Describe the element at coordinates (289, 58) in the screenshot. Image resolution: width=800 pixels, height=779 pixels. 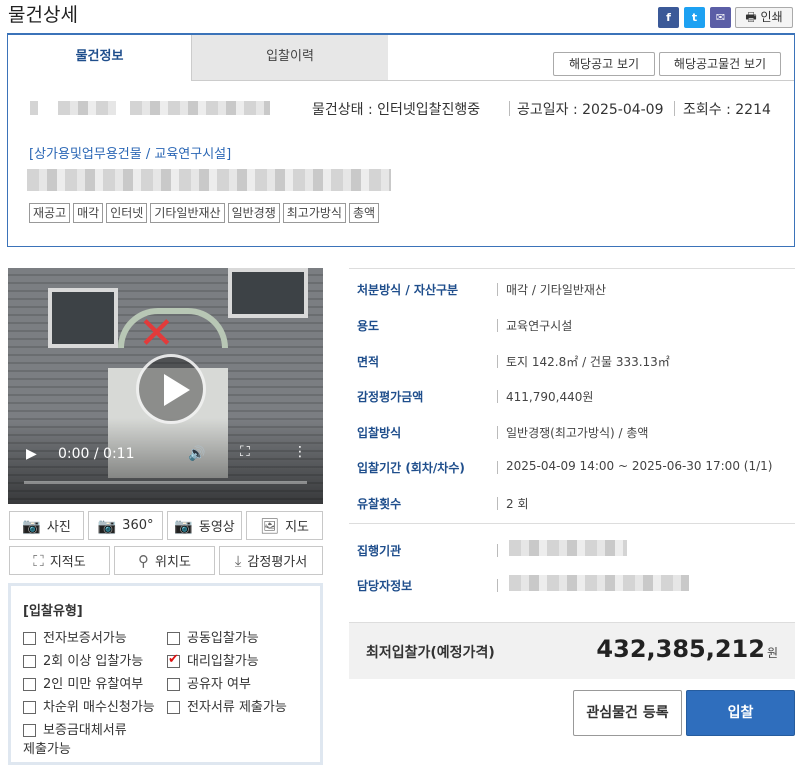
I see `tab-bid-history: 입찰이력` at that location.